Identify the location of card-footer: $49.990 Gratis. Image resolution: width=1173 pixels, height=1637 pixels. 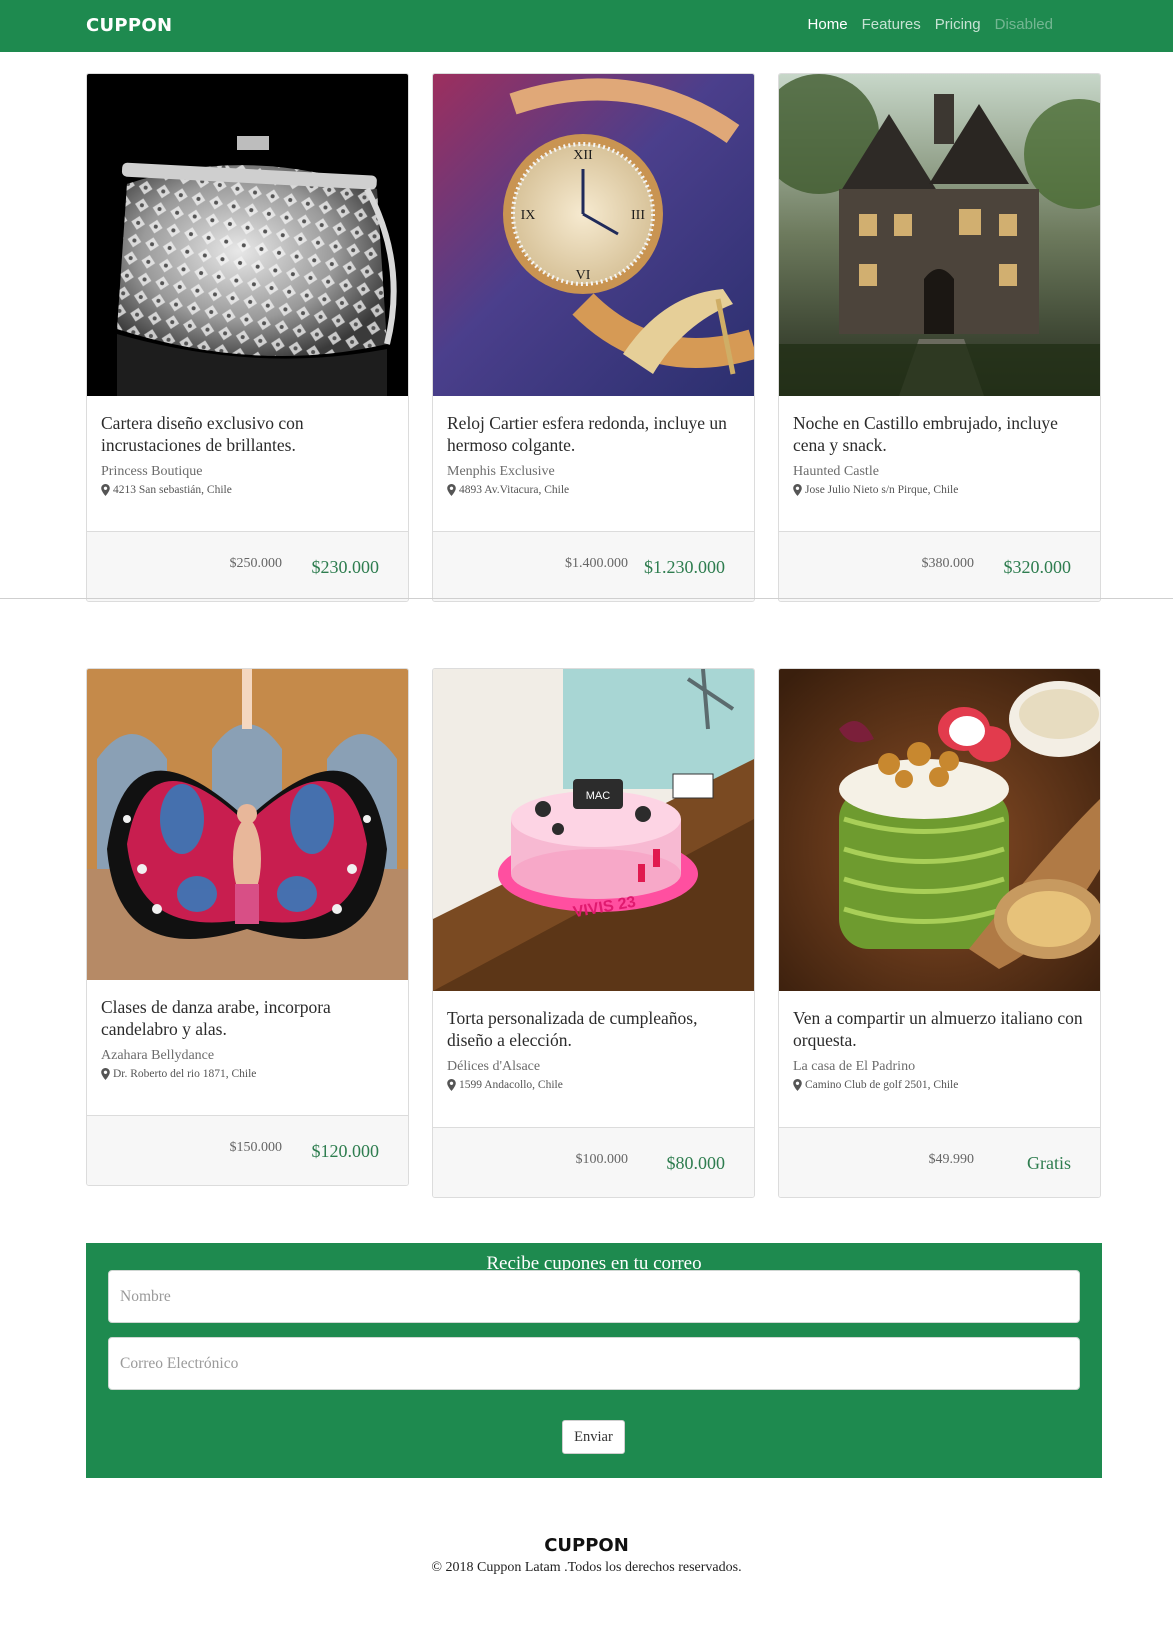
(939, 1162).